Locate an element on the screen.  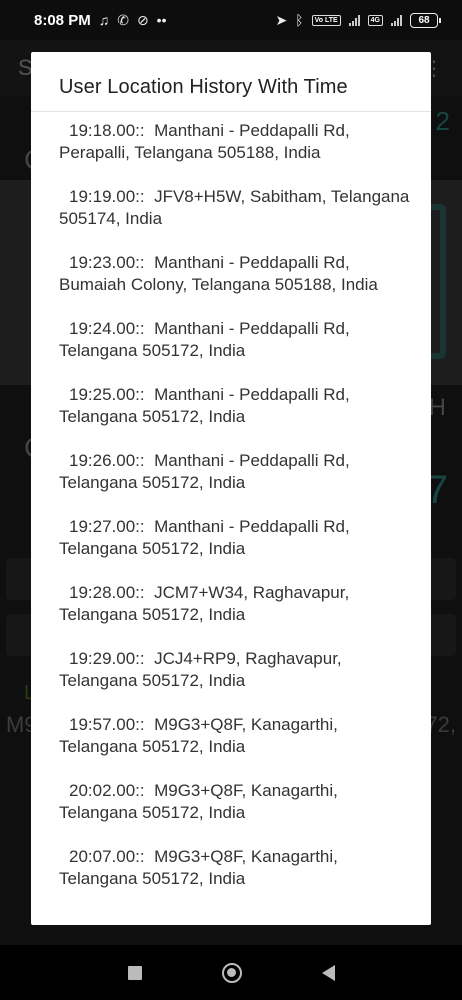
status-bar: 8:08 PM ♫ ✆ ⊘ •• ➤ ᛒ Vo LTE 4G 68 is located at coordinates (231, 20).